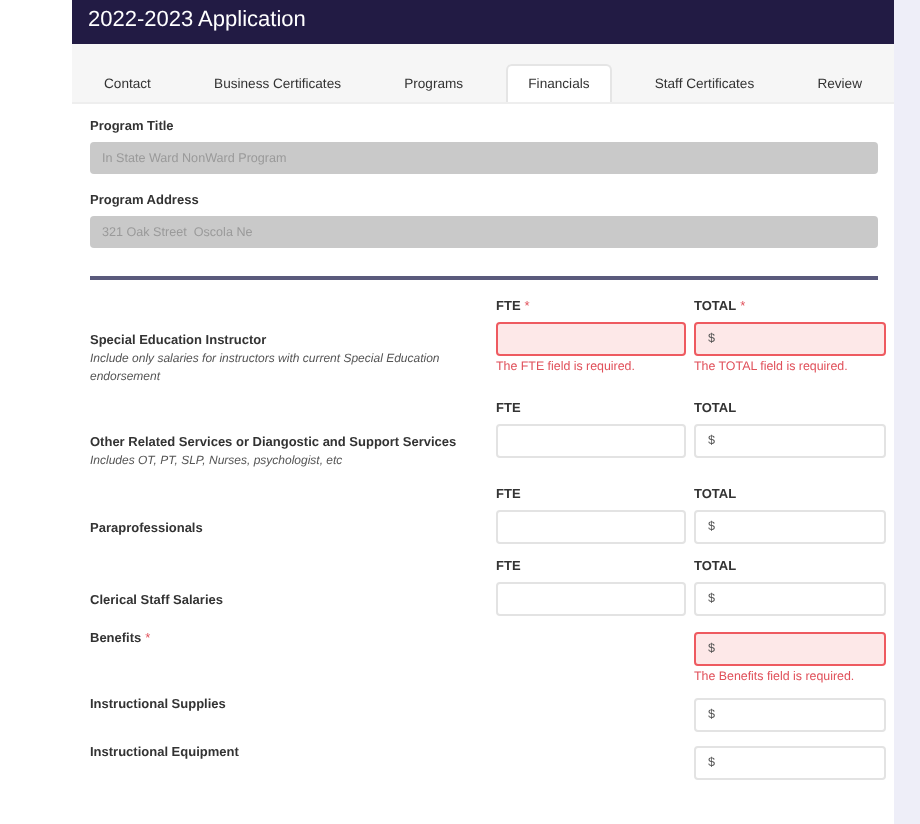  What do you see at coordinates (591, 339) in the screenshot?
I see `input-field` at bounding box center [591, 339].